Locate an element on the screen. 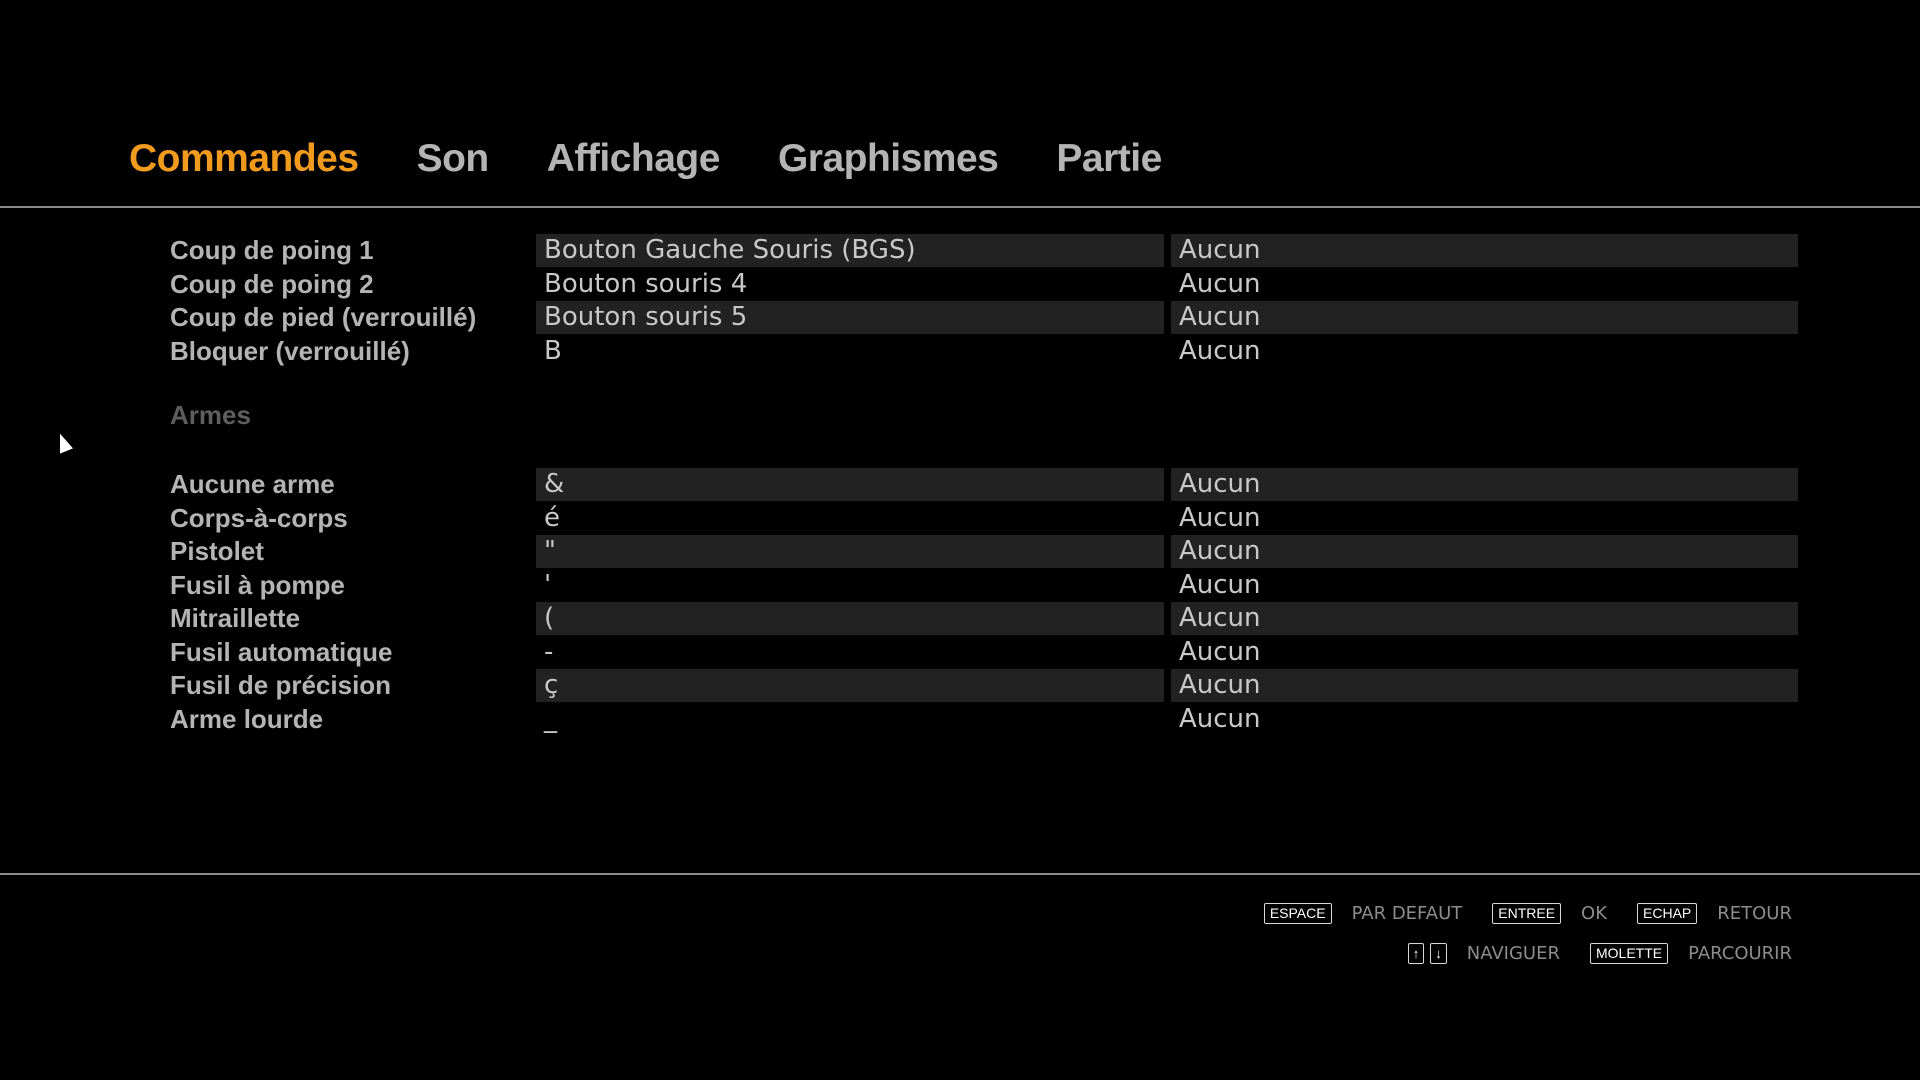 Image resolution: width=1920 pixels, height=1080 pixels. bottom-divider is located at coordinates (960, 874).